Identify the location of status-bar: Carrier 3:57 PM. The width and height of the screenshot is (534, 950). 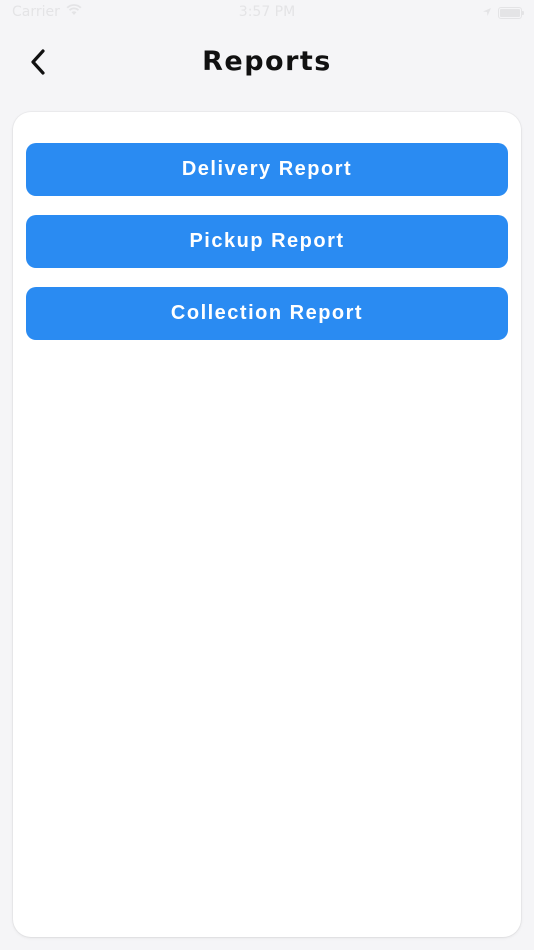
(267, 13).